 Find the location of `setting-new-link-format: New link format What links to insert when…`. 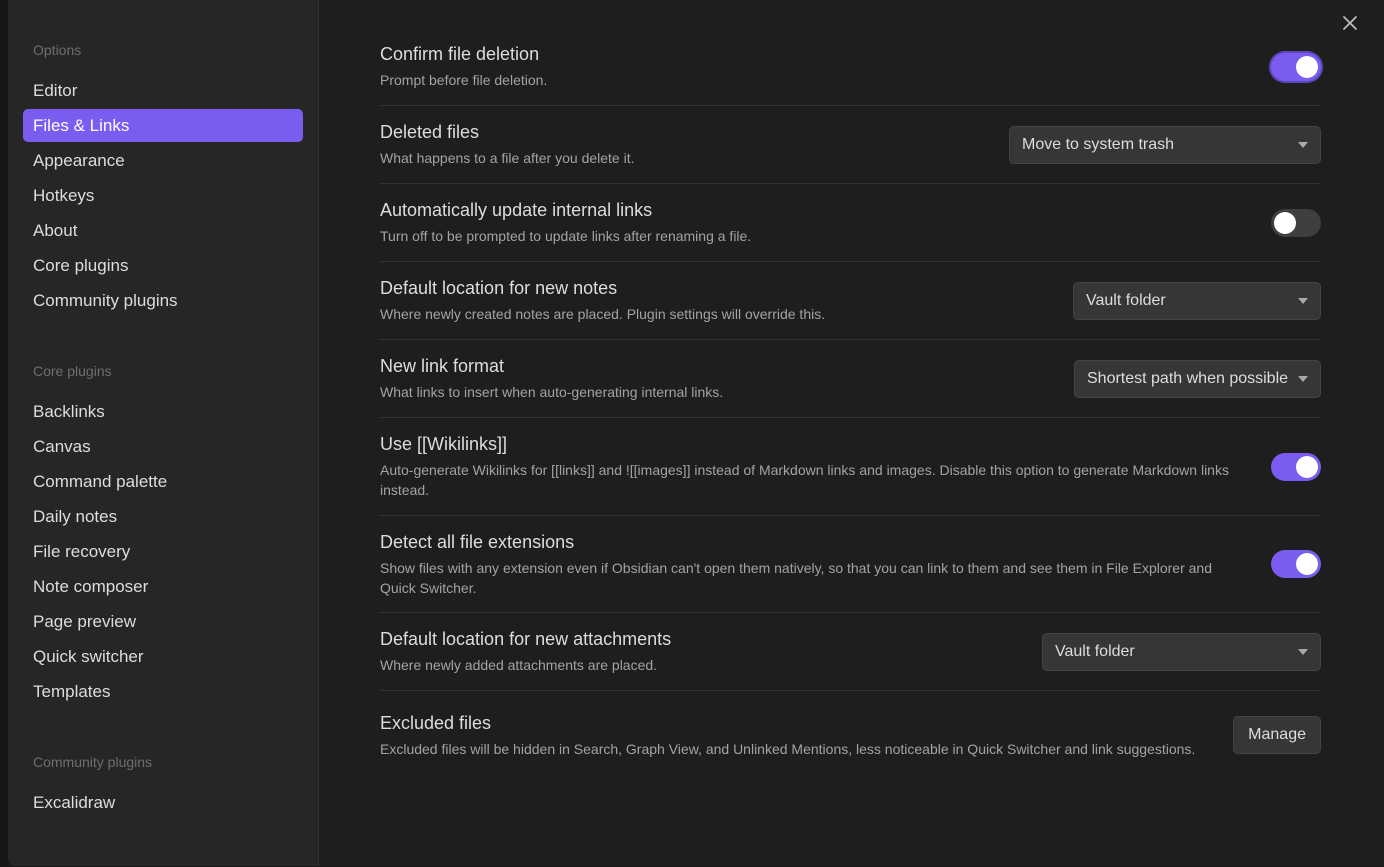

setting-new-link-format: New link format What links to insert when… is located at coordinates (850, 379).